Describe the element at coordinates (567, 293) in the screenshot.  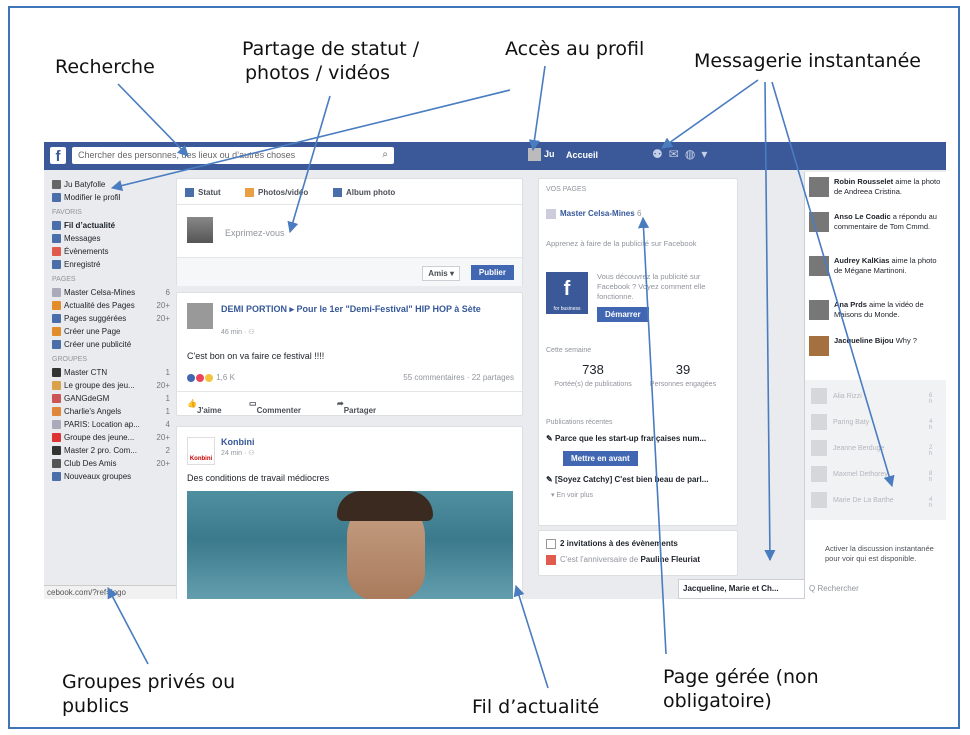
I see `facebook-business-logo-icon: f for business` at that location.